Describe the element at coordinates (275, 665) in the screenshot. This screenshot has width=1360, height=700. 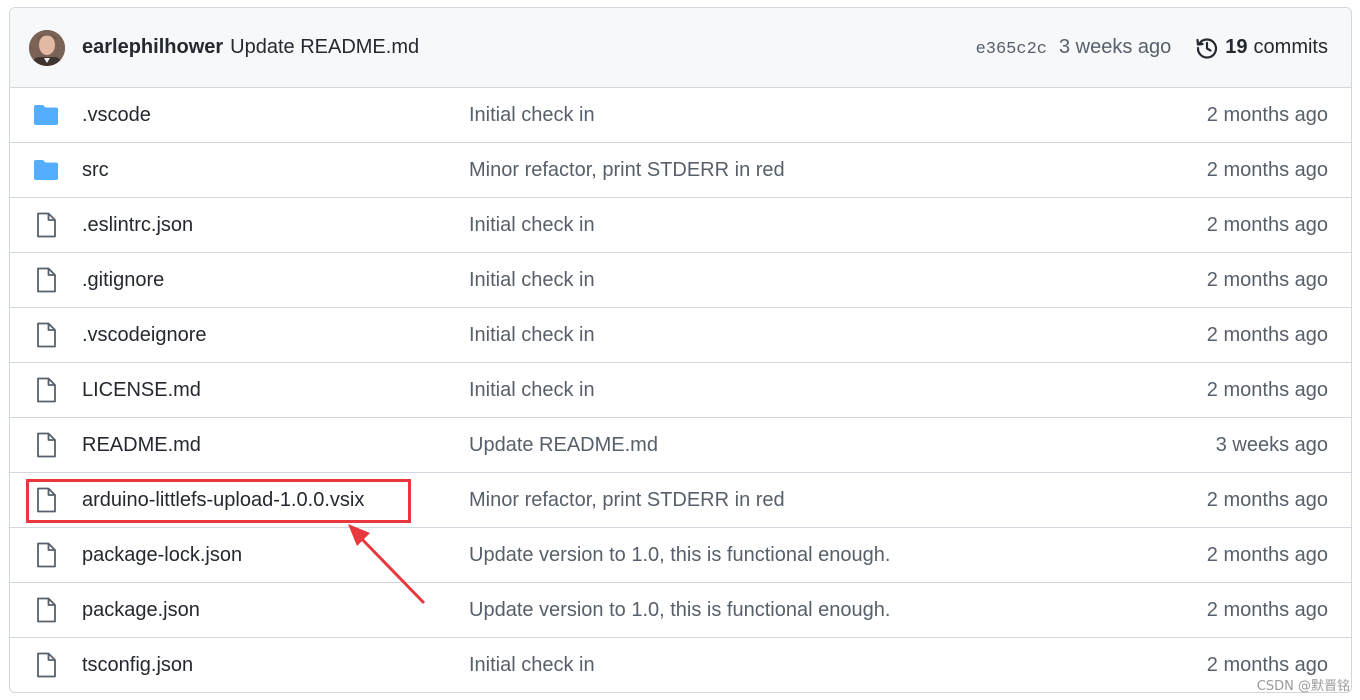
I see `file-name-link: tsconfig.json` at that location.